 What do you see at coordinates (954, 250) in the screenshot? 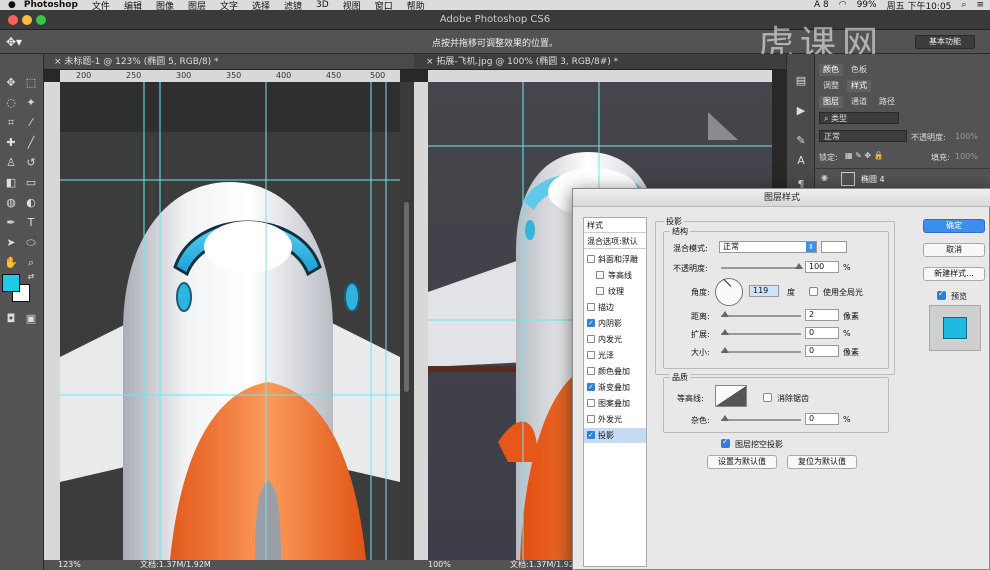
I see `cancel-button: 取消` at bounding box center [954, 250].